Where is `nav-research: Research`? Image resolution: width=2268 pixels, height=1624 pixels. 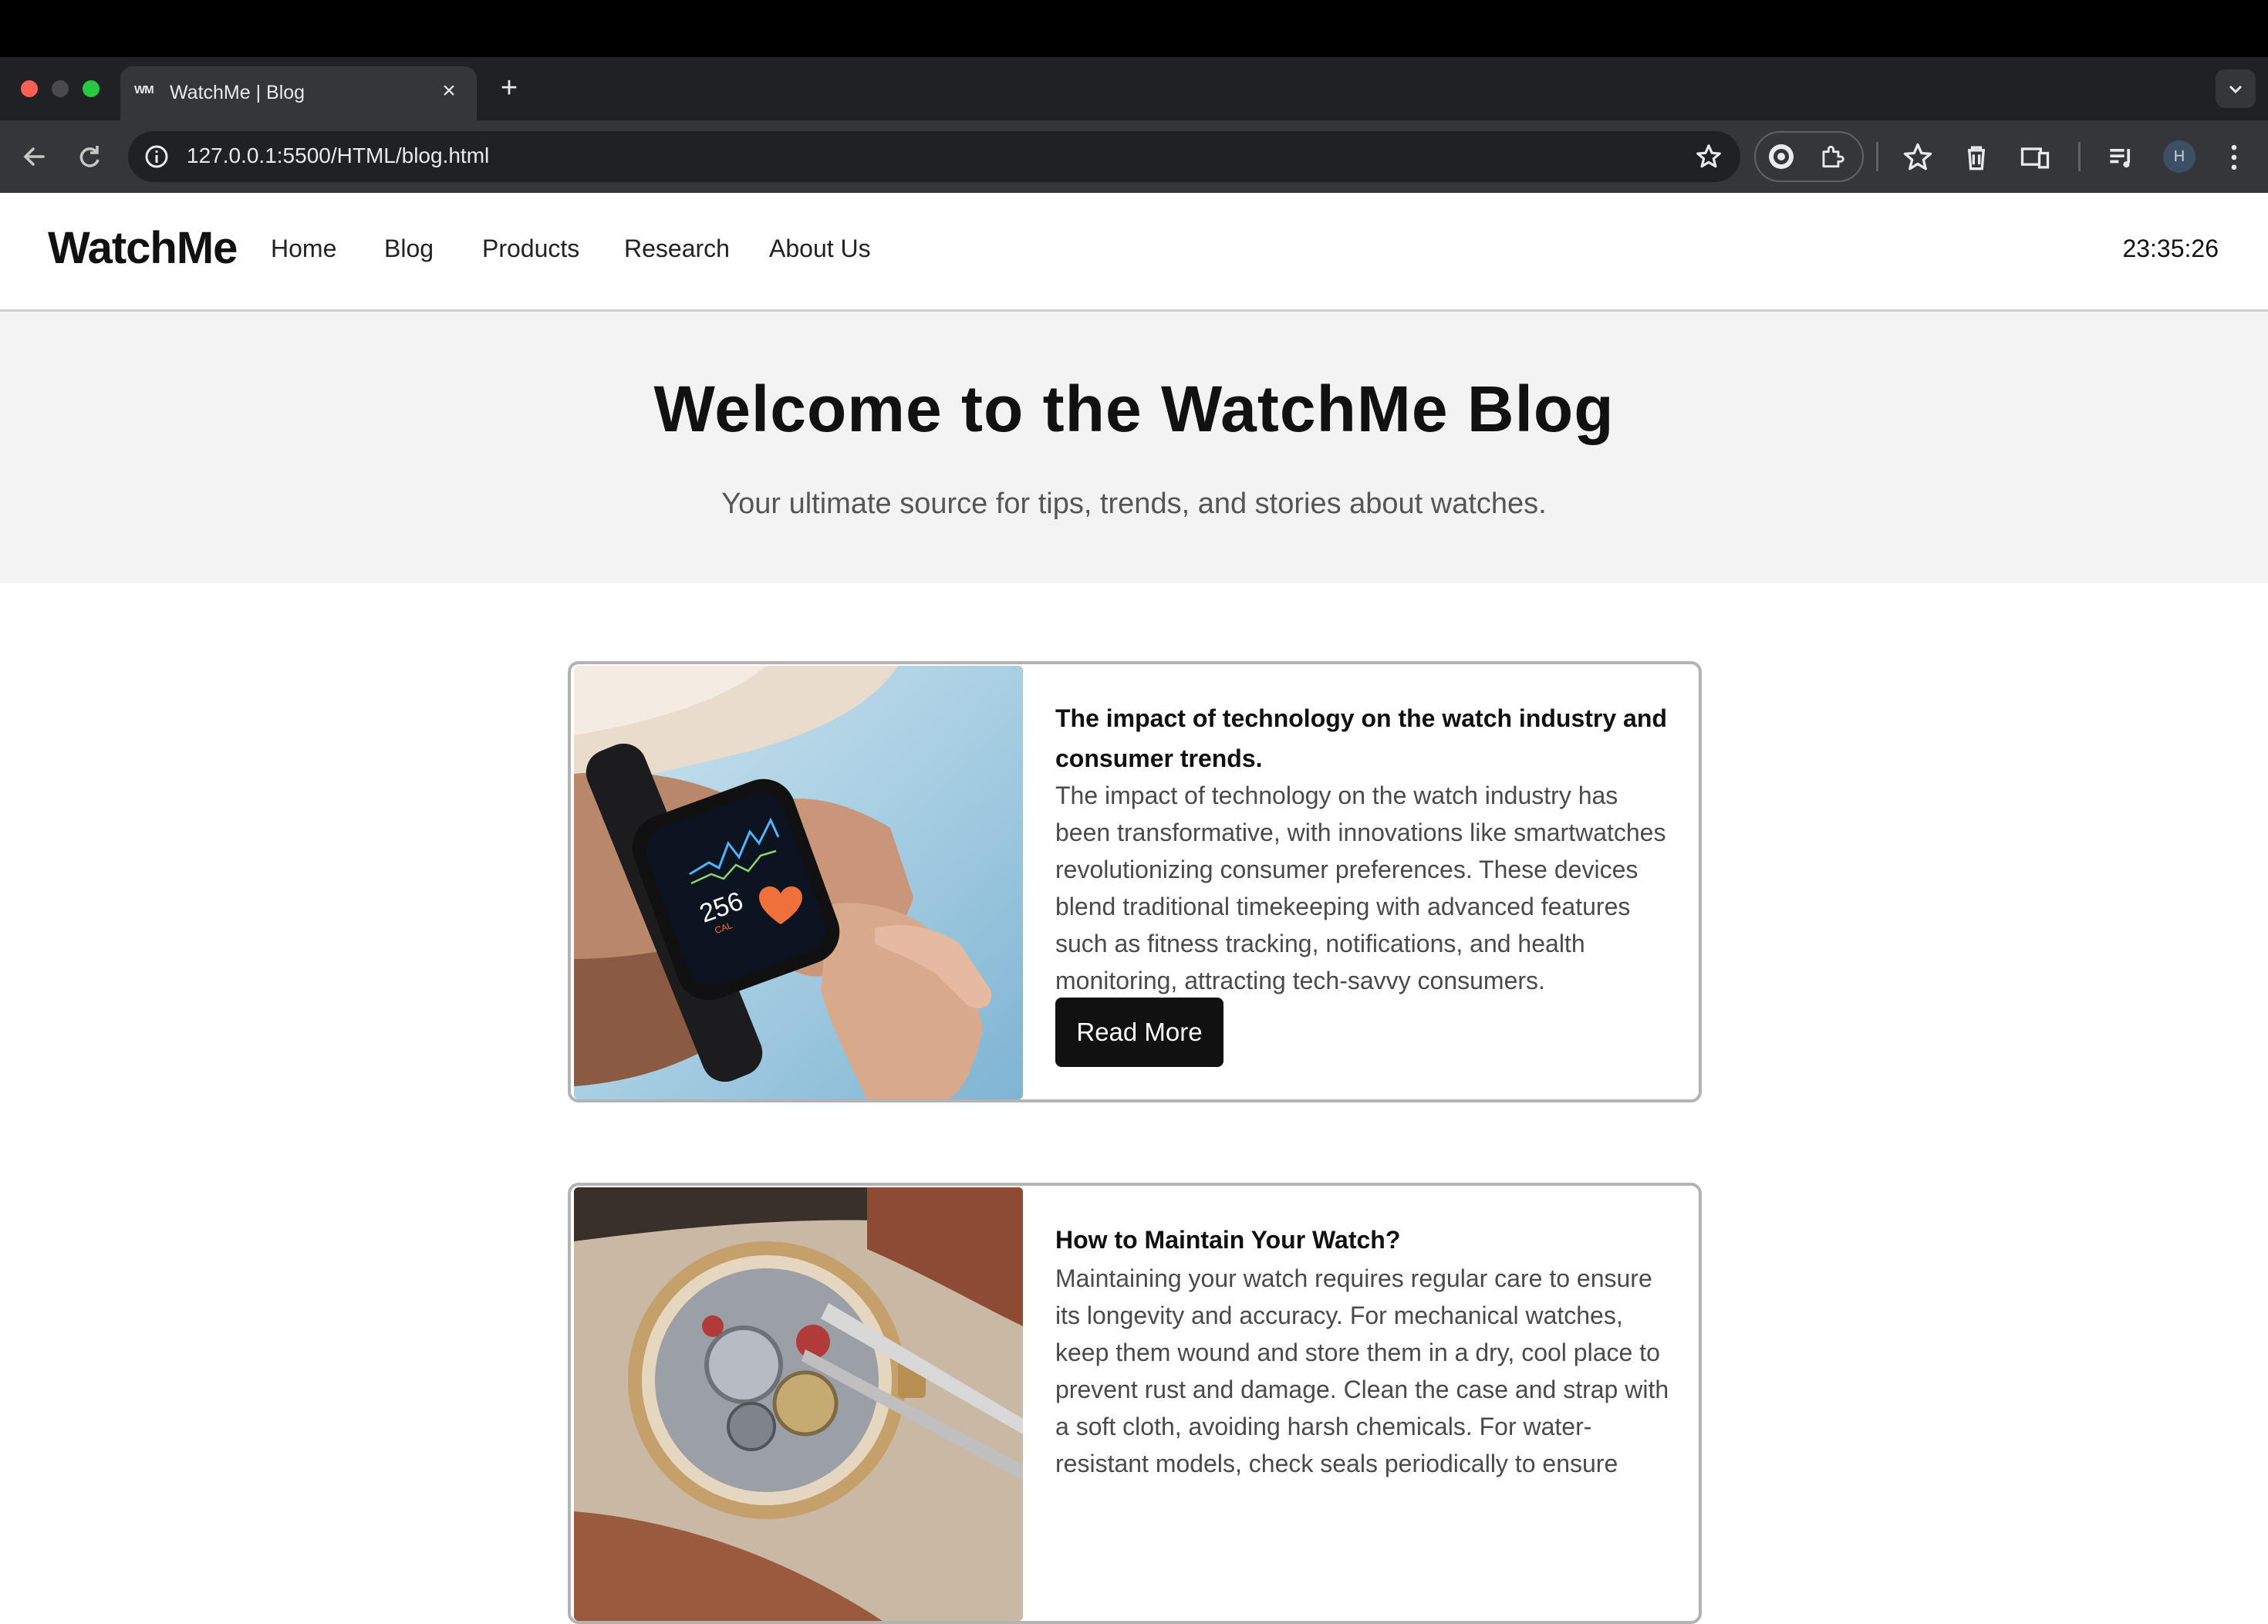
nav-research: Research is located at coordinates (677, 249).